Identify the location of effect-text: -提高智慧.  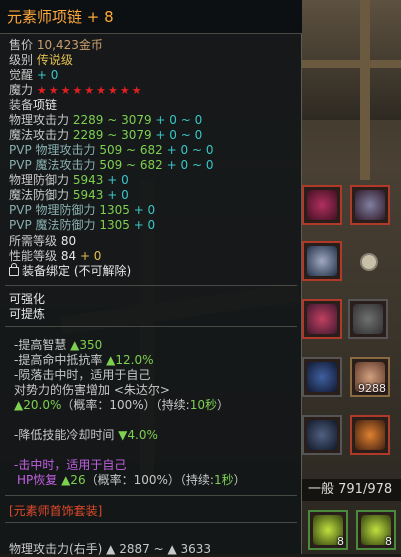
(42, 345).